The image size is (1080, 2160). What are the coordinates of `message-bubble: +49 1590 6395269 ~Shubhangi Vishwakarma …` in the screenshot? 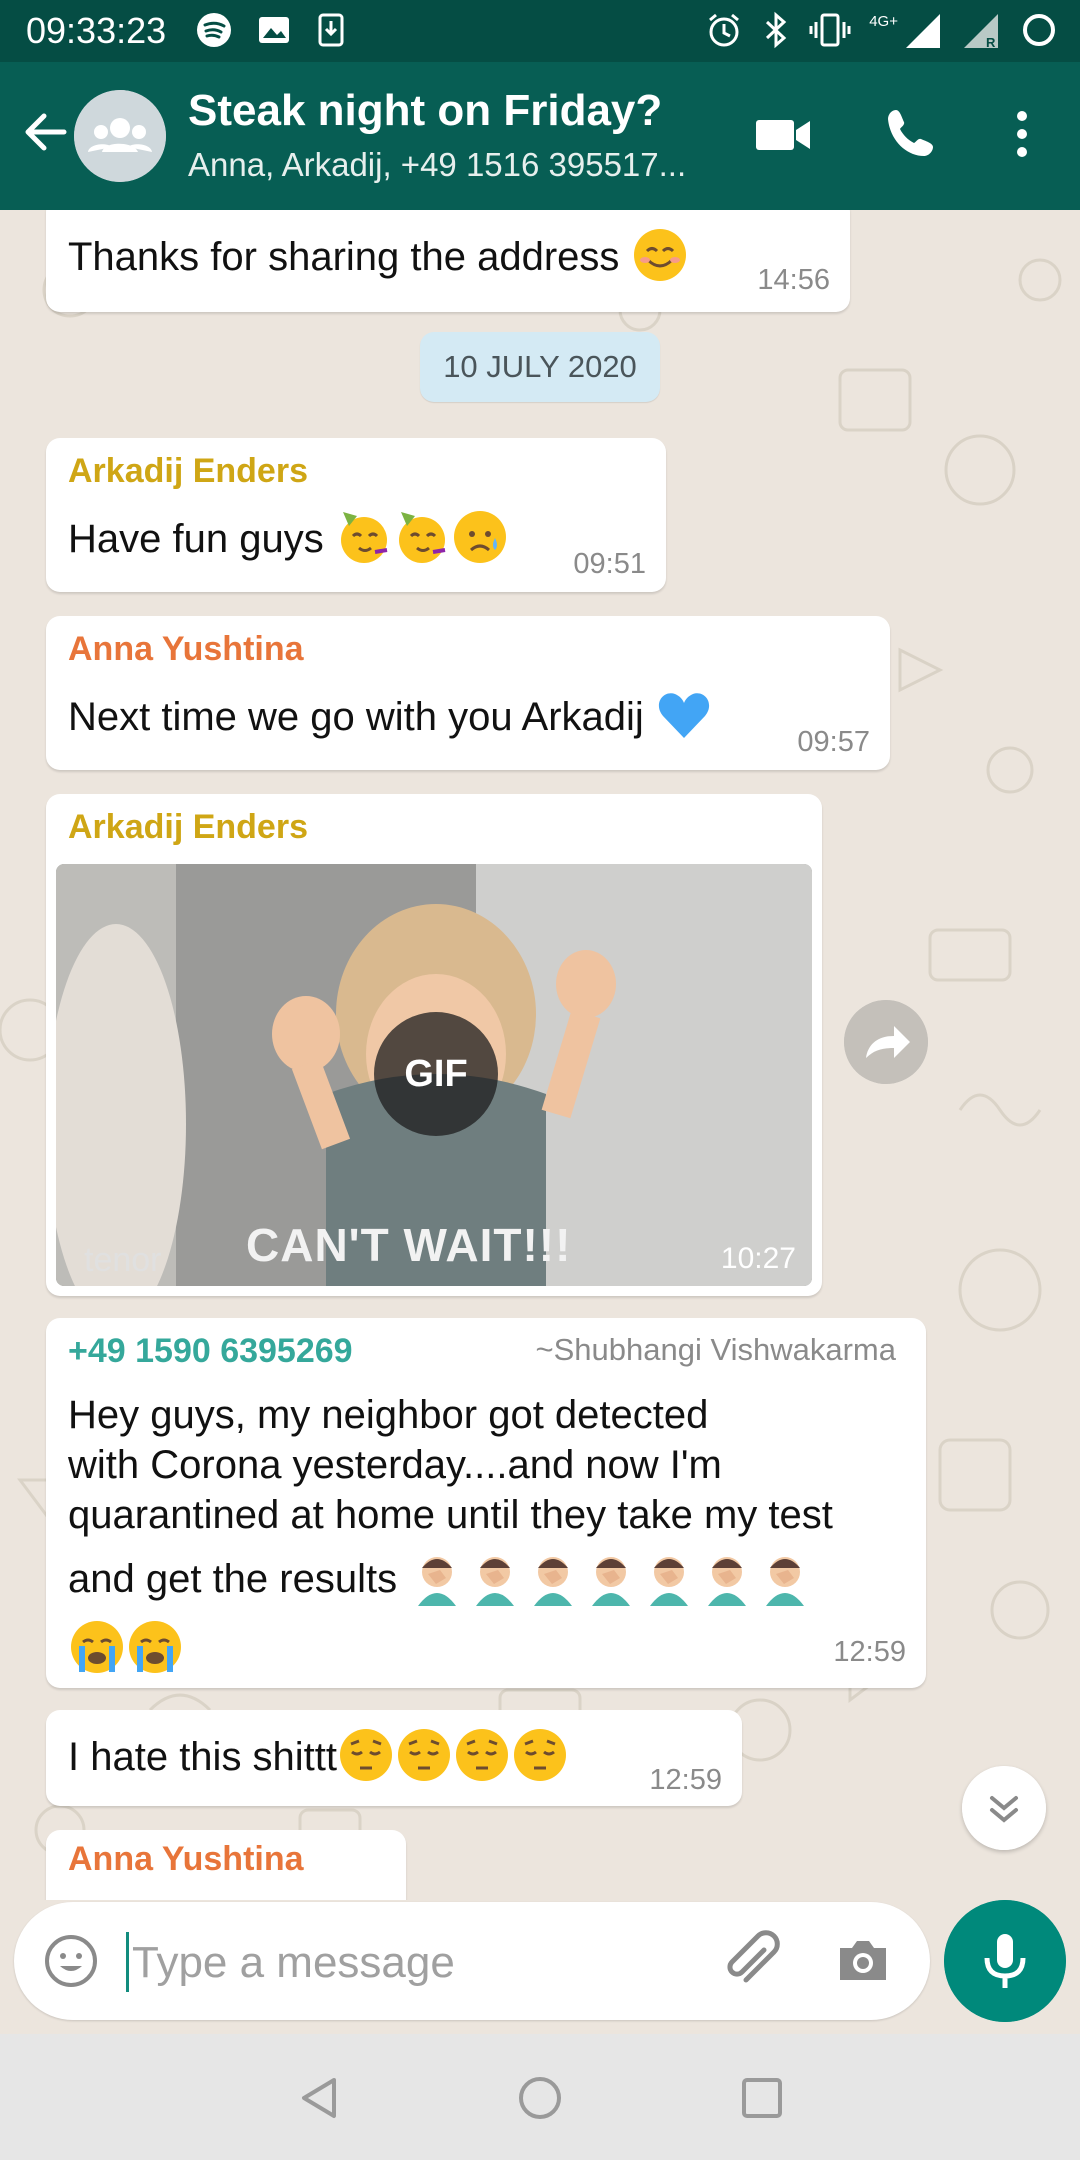 It's located at (486, 1503).